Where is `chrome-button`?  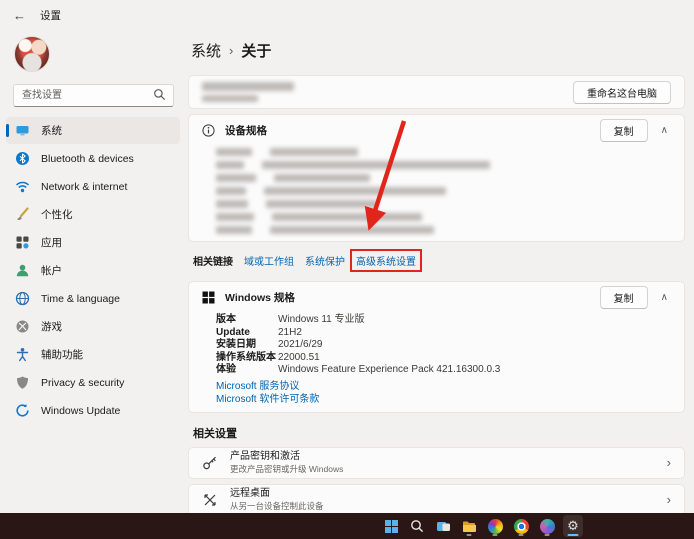
chrome-button is located at coordinates (521, 526).